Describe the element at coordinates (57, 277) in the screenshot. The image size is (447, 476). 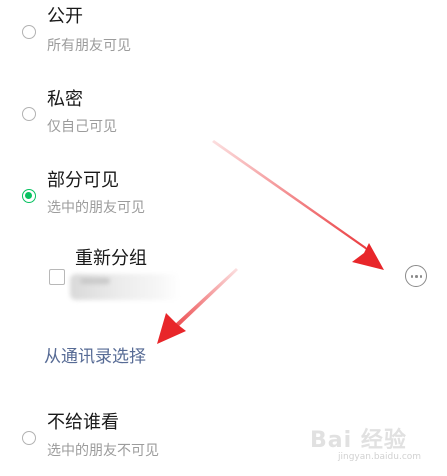
I see `group-checkbox` at that location.